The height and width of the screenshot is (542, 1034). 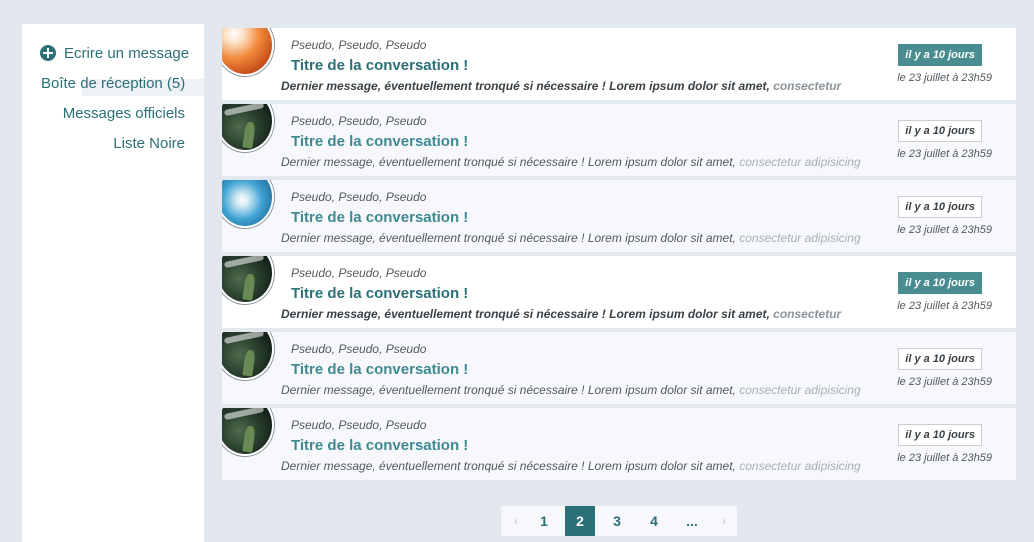 What do you see at coordinates (149, 143) in the screenshot?
I see `blacklist-label: Liste Noire` at bounding box center [149, 143].